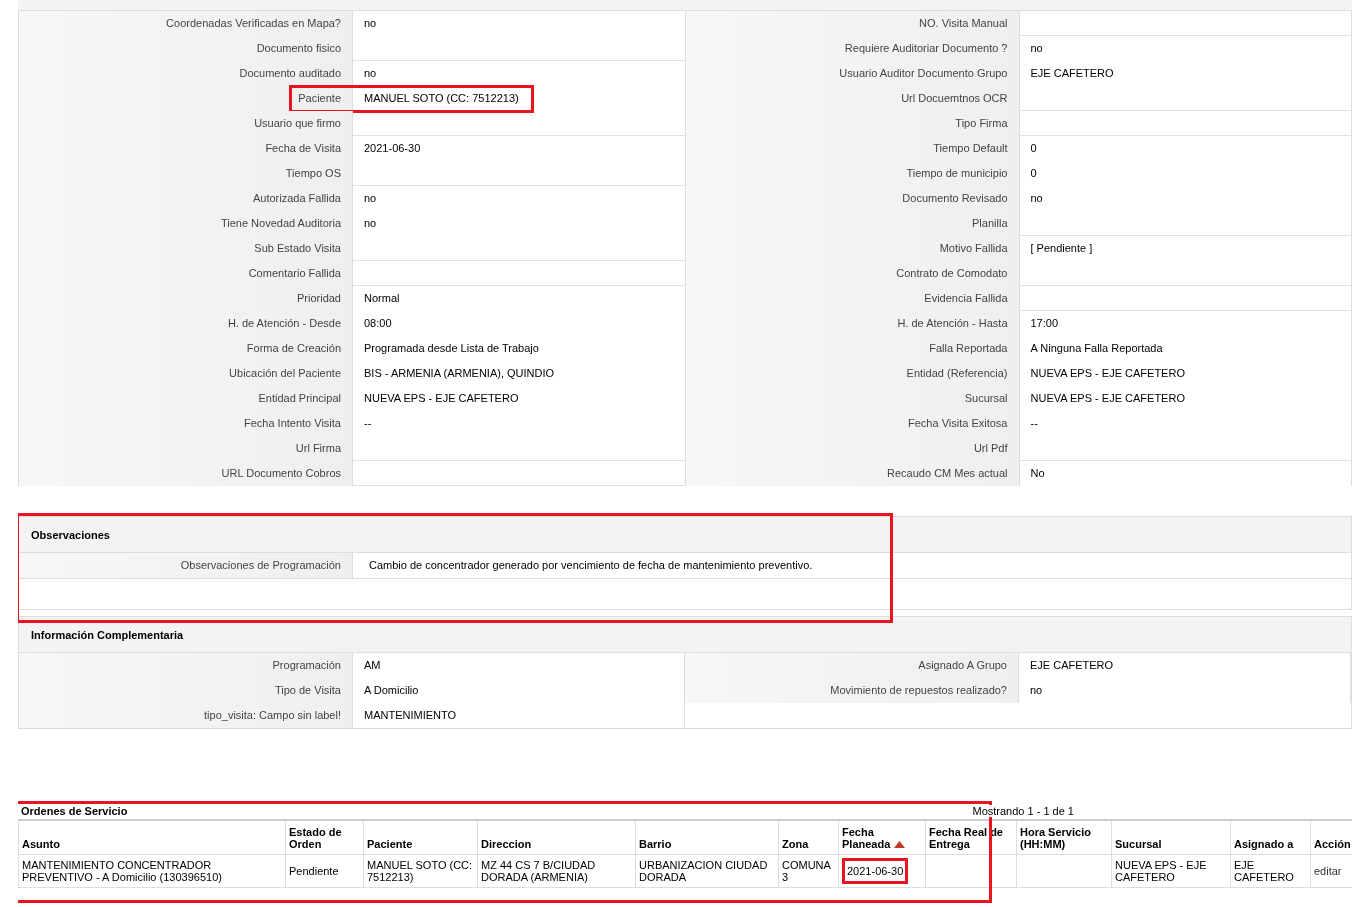 This screenshot has width=1371, height=907. Describe the element at coordinates (875, 871) in the screenshot. I see `table-cell: 2021-06-30` at that location.